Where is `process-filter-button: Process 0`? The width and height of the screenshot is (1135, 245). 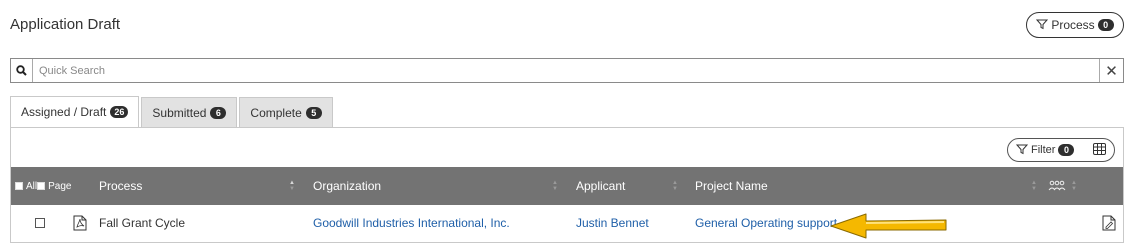 process-filter-button: Process 0 is located at coordinates (1075, 25).